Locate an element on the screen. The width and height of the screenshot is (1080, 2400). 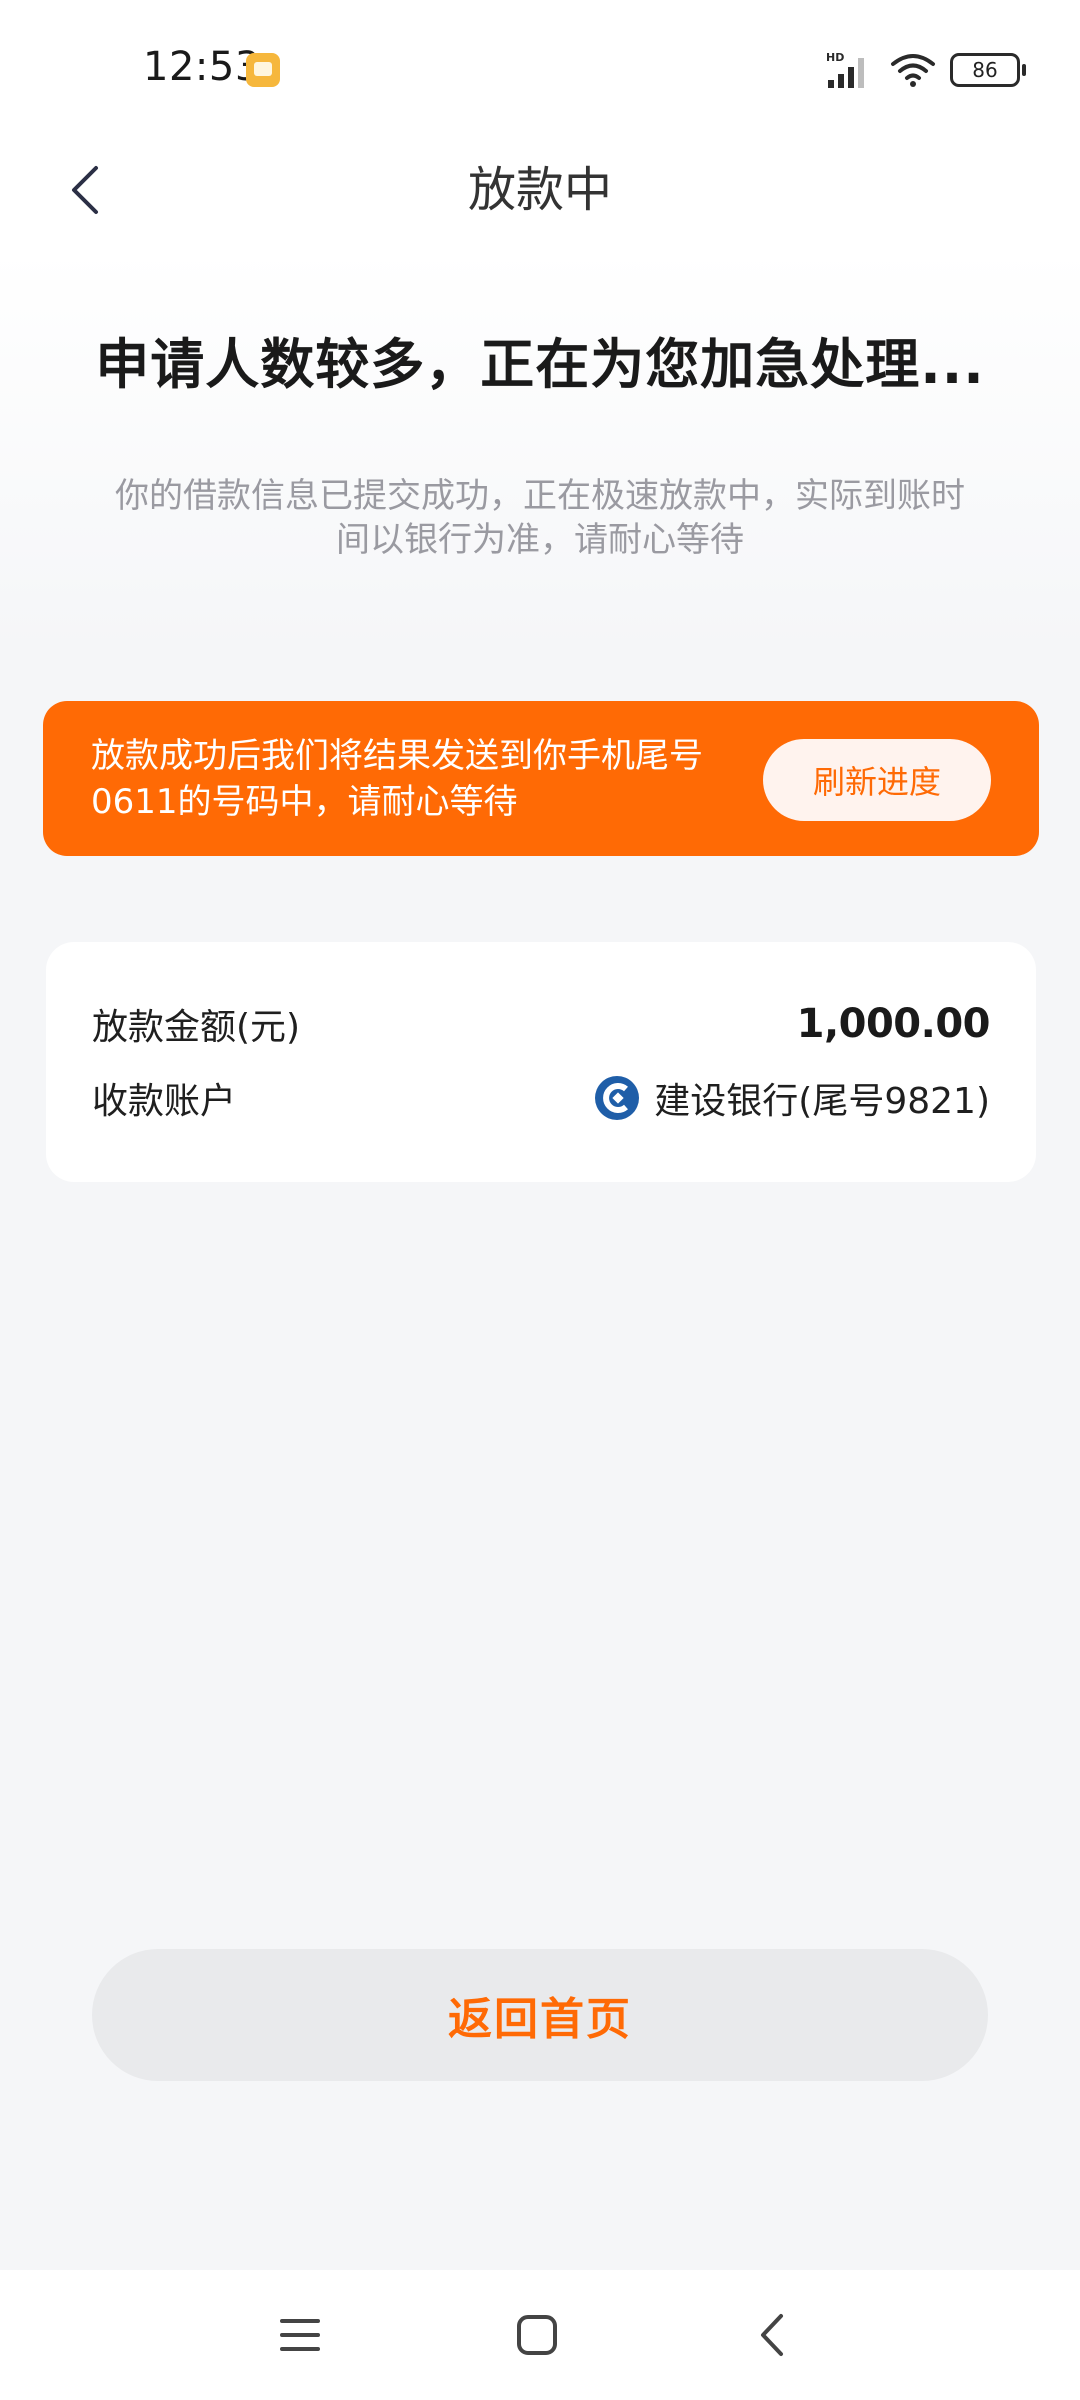
status-time: 12:53 is located at coordinates (202, 67).